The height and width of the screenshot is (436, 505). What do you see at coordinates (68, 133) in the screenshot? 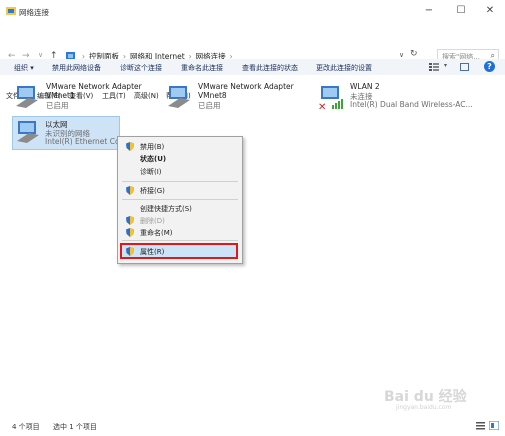
I see `adapter-ethernet: 以太网 未识别的网络 Intel(R) Ethernet Con` at bounding box center [68, 133].